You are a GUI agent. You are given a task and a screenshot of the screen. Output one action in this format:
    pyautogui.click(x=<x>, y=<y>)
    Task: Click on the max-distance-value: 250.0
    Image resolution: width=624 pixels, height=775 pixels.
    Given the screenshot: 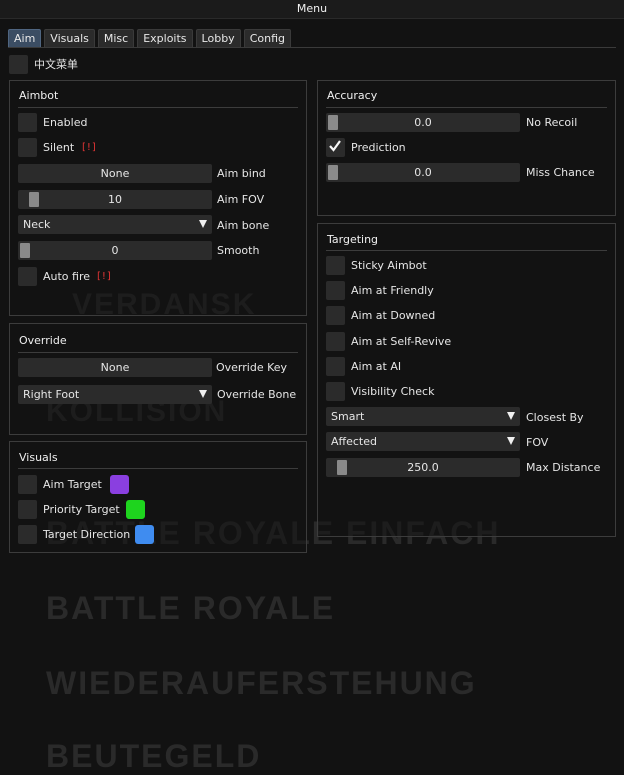 What is the action you would take?
    pyautogui.click(x=423, y=467)
    